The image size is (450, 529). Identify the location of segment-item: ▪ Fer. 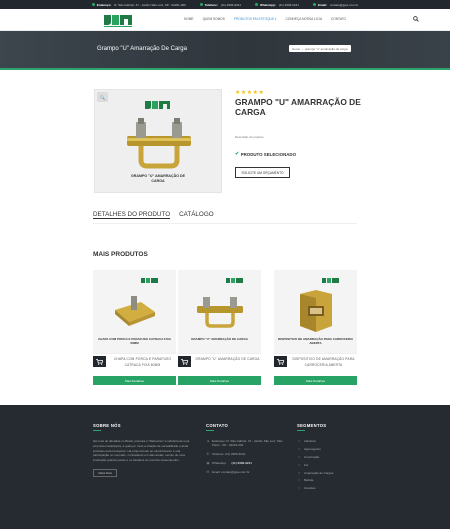
(332, 465).